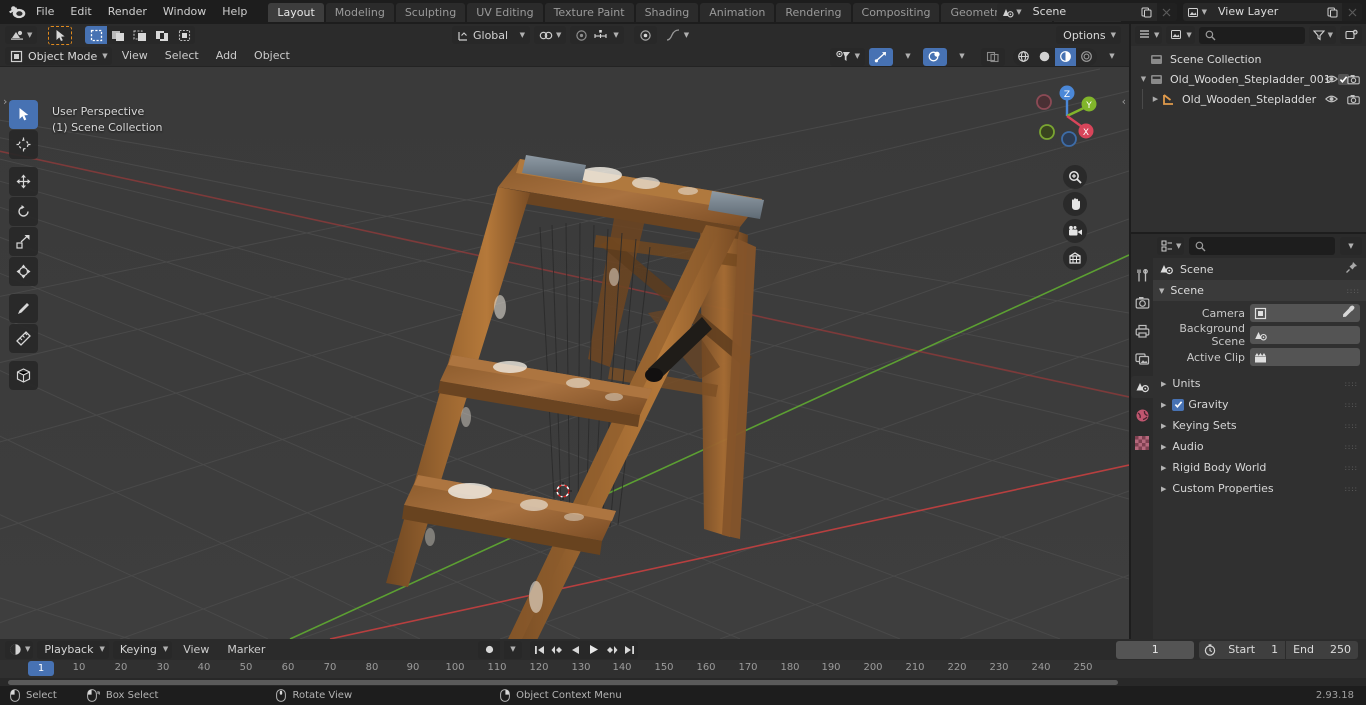  I want to click on navigation-gizmo: Z Y X, so click(1067, 116).